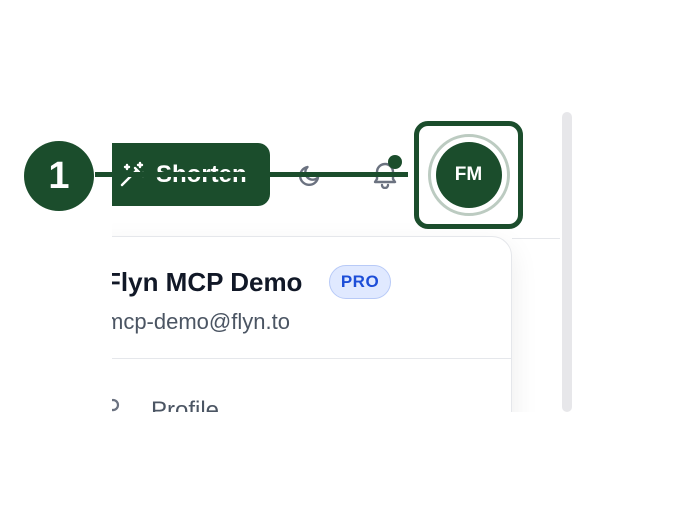 This screenshot has width=684, height=524. Describe the element at coordinates (567, 262) in the screenshot. I see `scrollbar` at that location.